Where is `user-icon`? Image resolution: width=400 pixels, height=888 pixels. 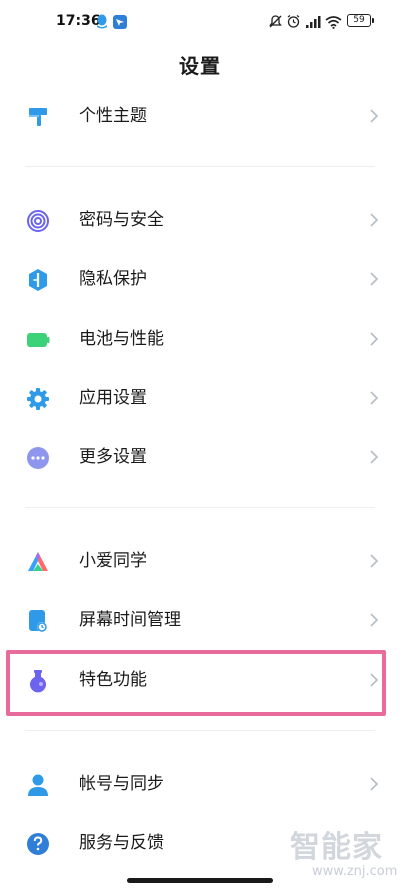
user-icon is located at coordinates (38, 785).